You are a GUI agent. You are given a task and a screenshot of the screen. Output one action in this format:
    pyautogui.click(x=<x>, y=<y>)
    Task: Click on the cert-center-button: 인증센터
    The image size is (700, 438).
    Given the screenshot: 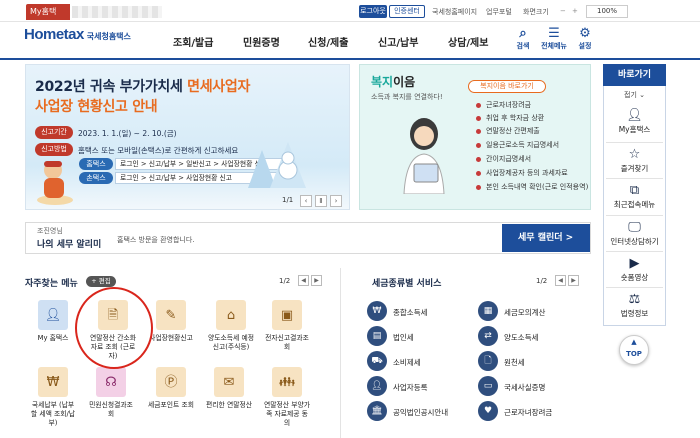 What is the action you would take?
    pyautogui.click(x=407, y=11)
    